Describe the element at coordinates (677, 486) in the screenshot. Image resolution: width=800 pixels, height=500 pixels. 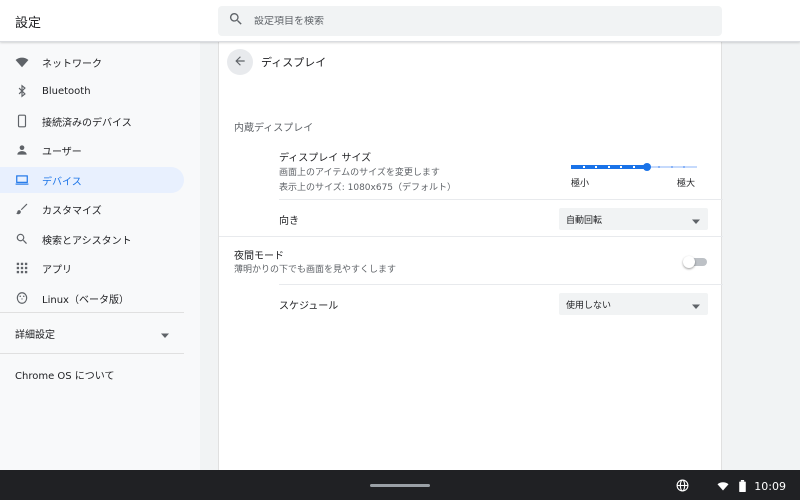
I see `globe-icon` at that location.